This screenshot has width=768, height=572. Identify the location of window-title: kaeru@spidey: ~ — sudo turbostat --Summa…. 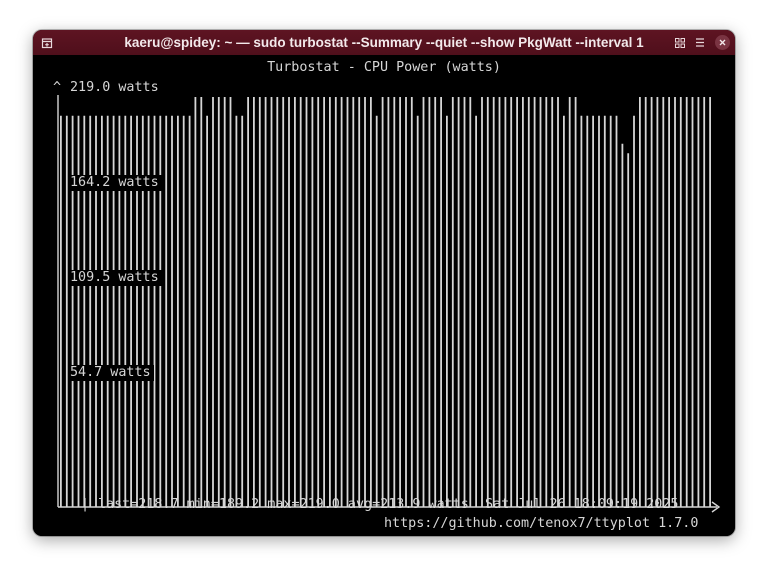
(384, 42).